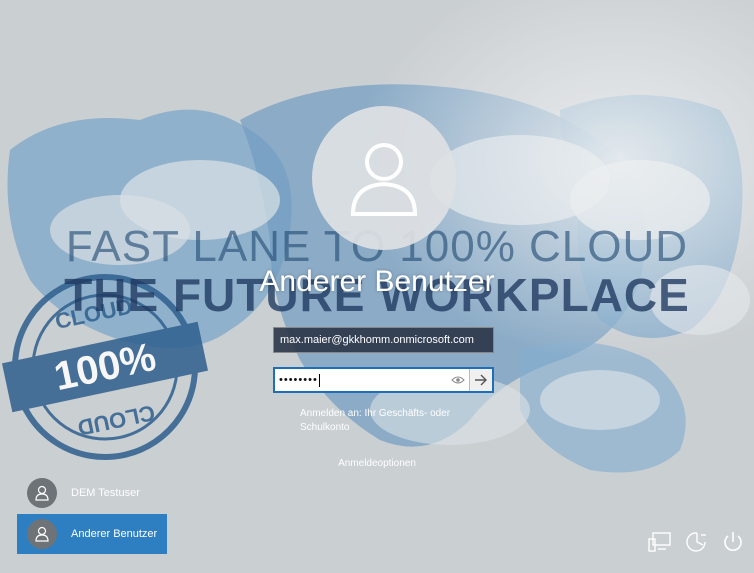 This screenshot has height=573, width=754. I want to click on network-icon, so click(660, 542).